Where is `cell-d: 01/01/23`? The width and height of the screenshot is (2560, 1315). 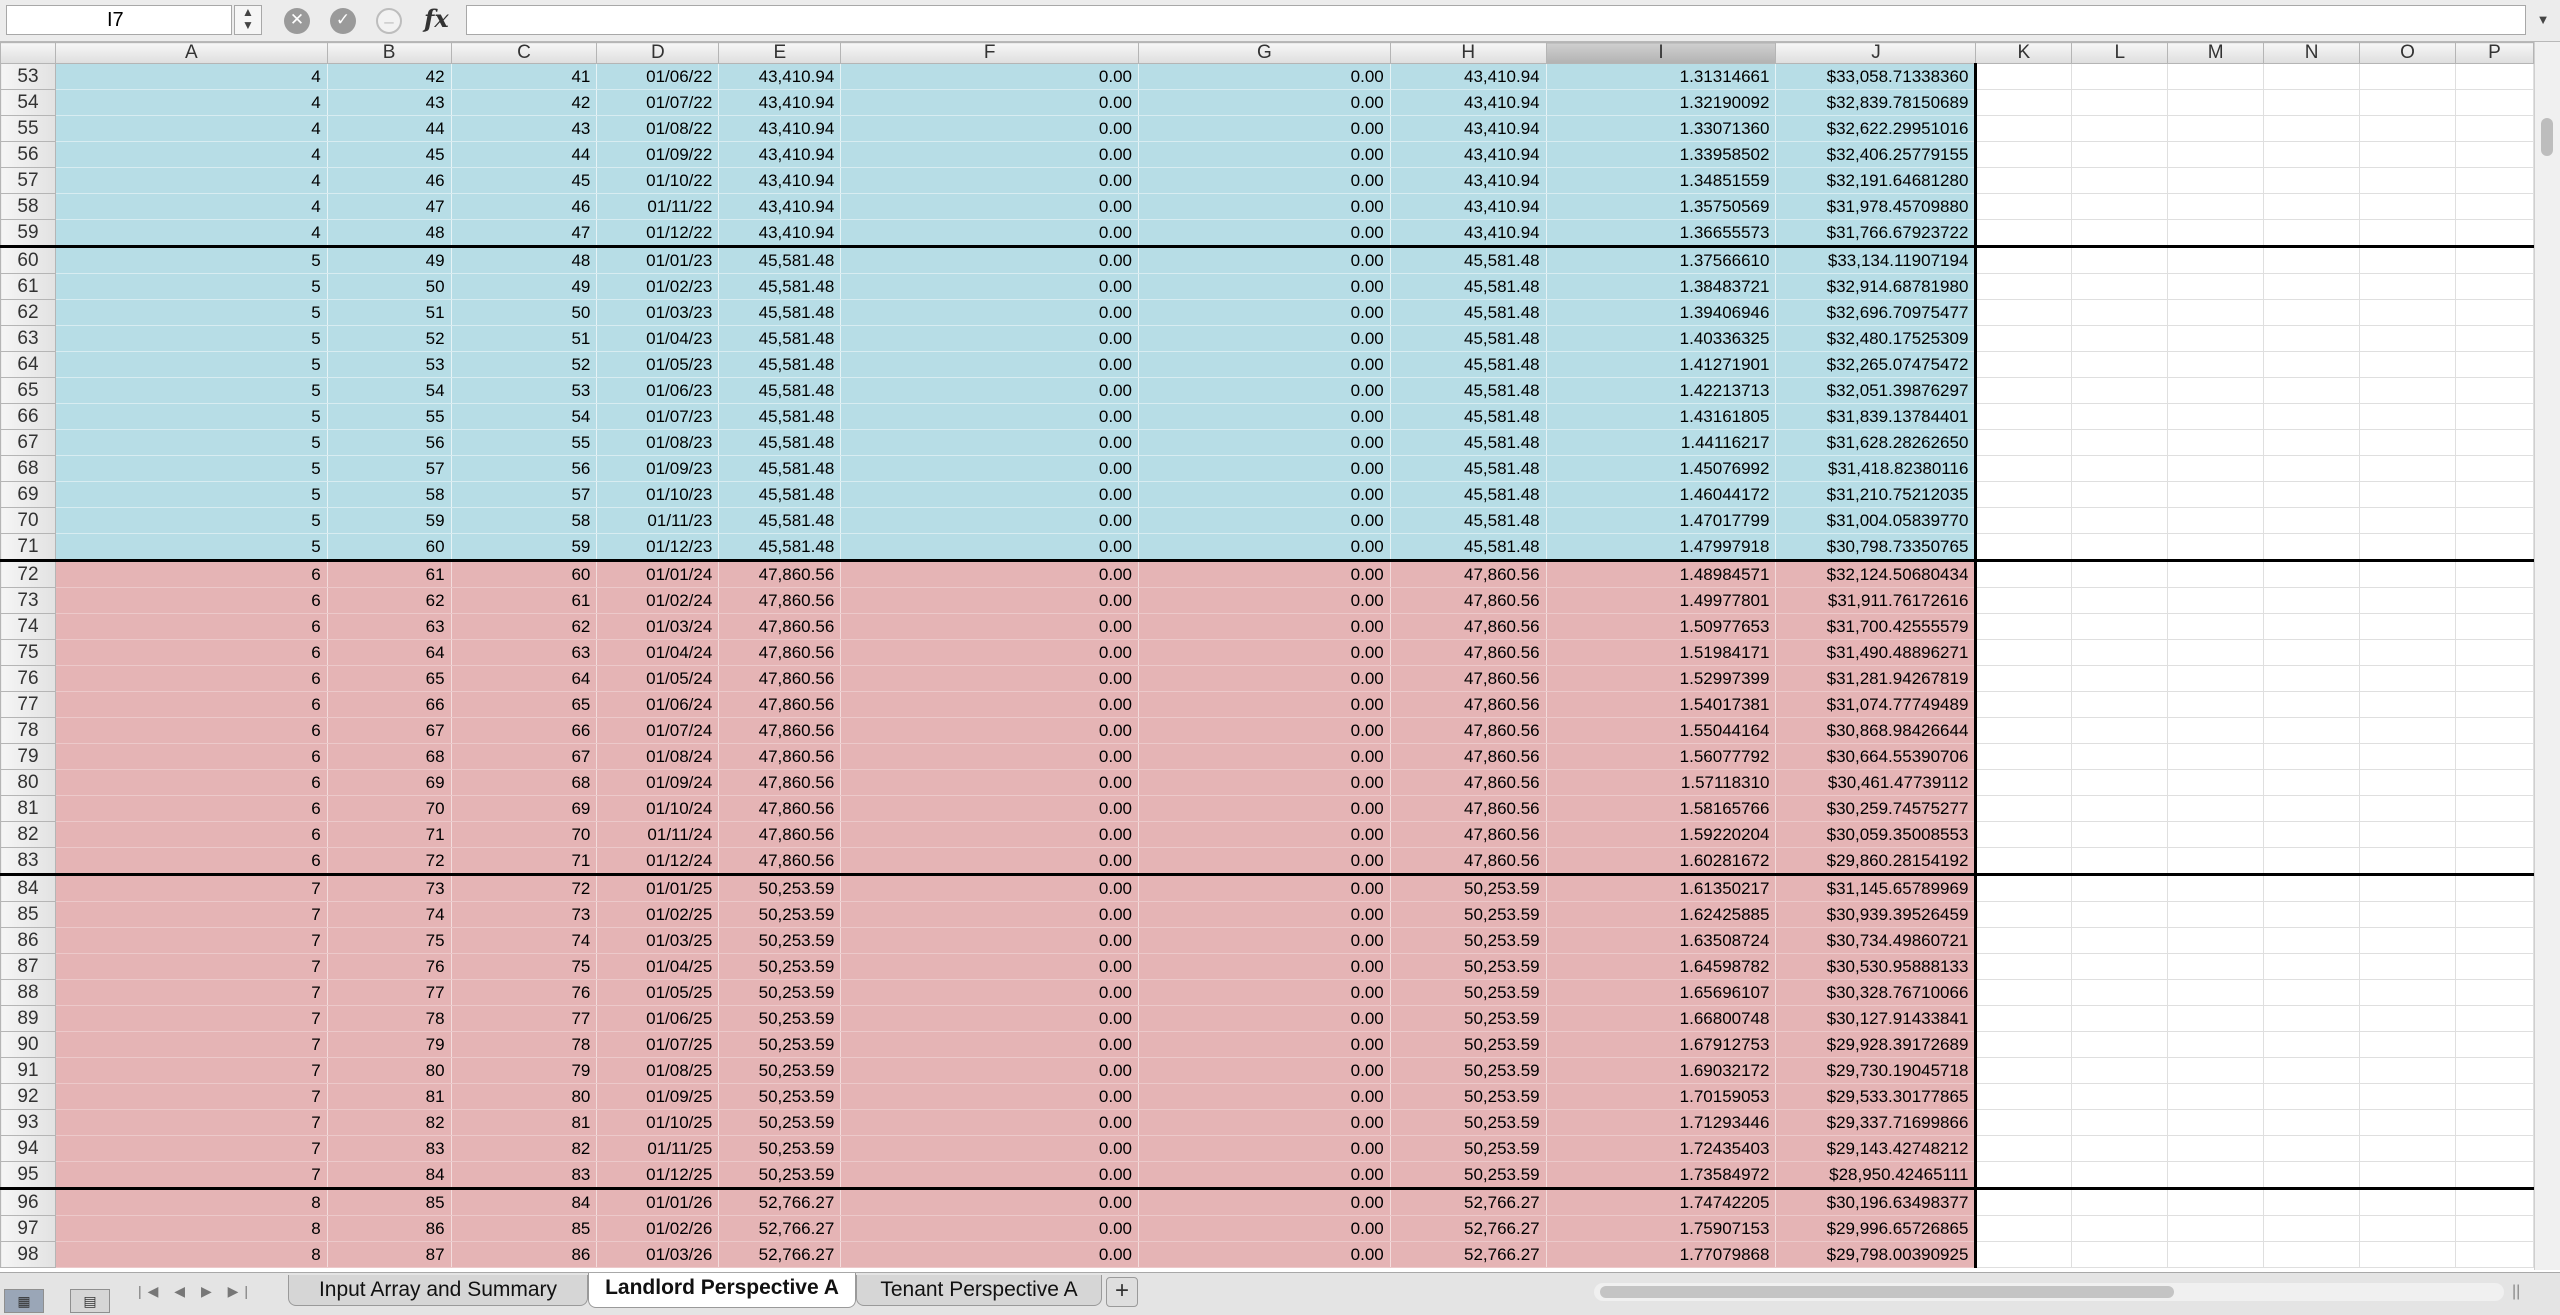
cell-d: 01/01/23 is located at coordinates (658, 259).